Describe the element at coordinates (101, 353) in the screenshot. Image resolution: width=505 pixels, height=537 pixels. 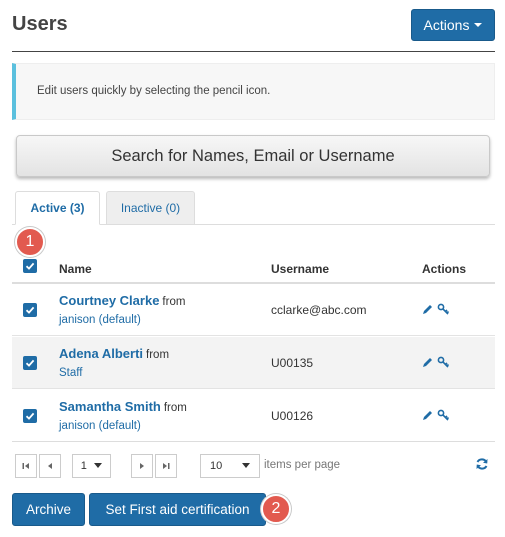
I see `user-name: Adena Alberti` at that location.